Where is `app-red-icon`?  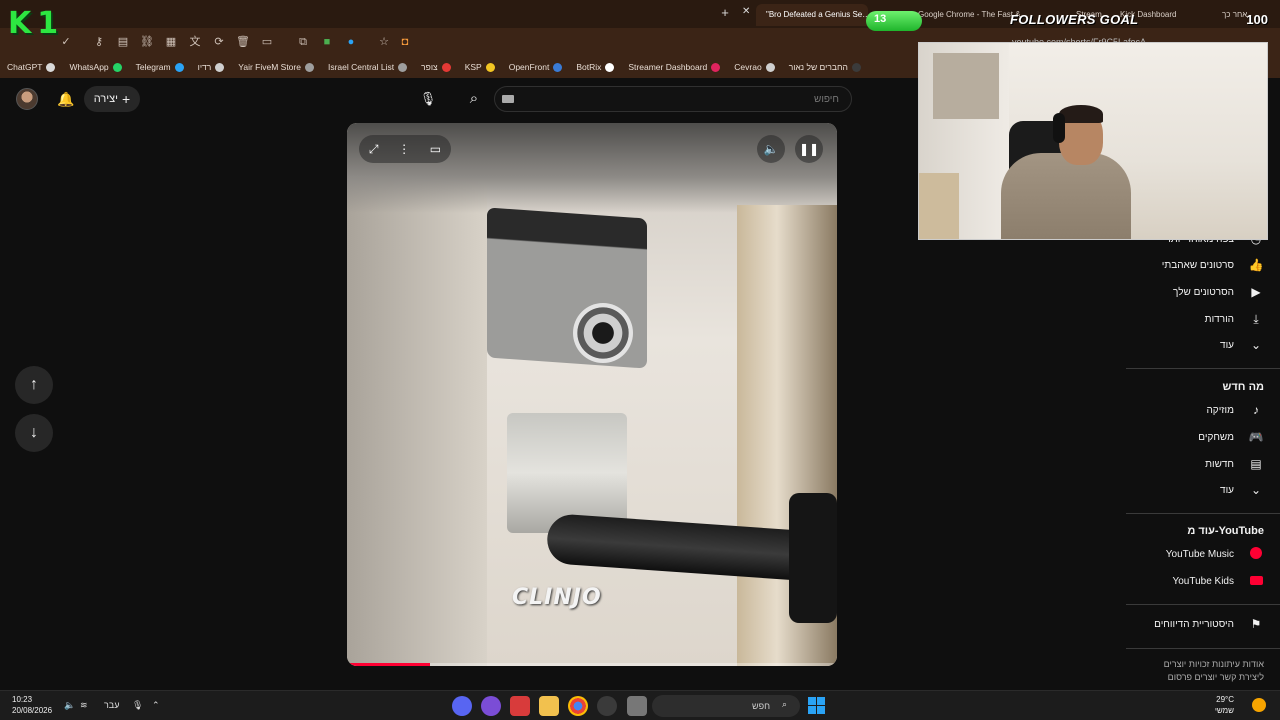 app-red-icon is located at coordinates (520, 706).